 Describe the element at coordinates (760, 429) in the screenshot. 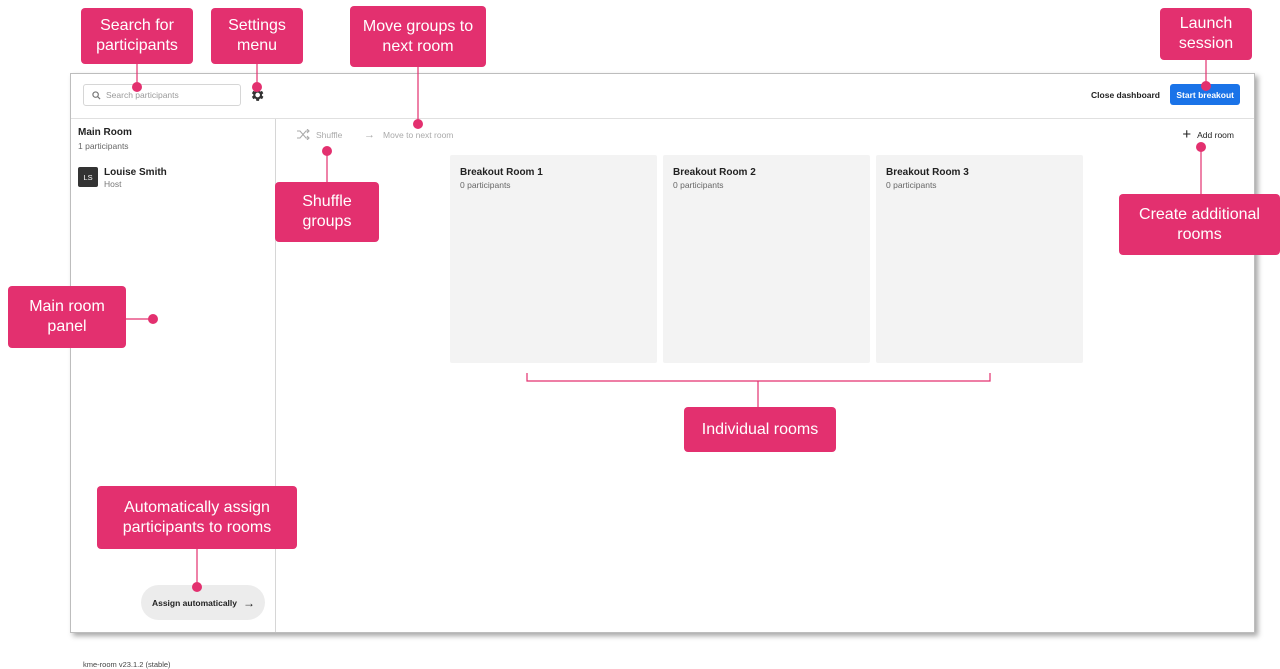

I see `callout-individual-rooms: Individual rooms` at that location.